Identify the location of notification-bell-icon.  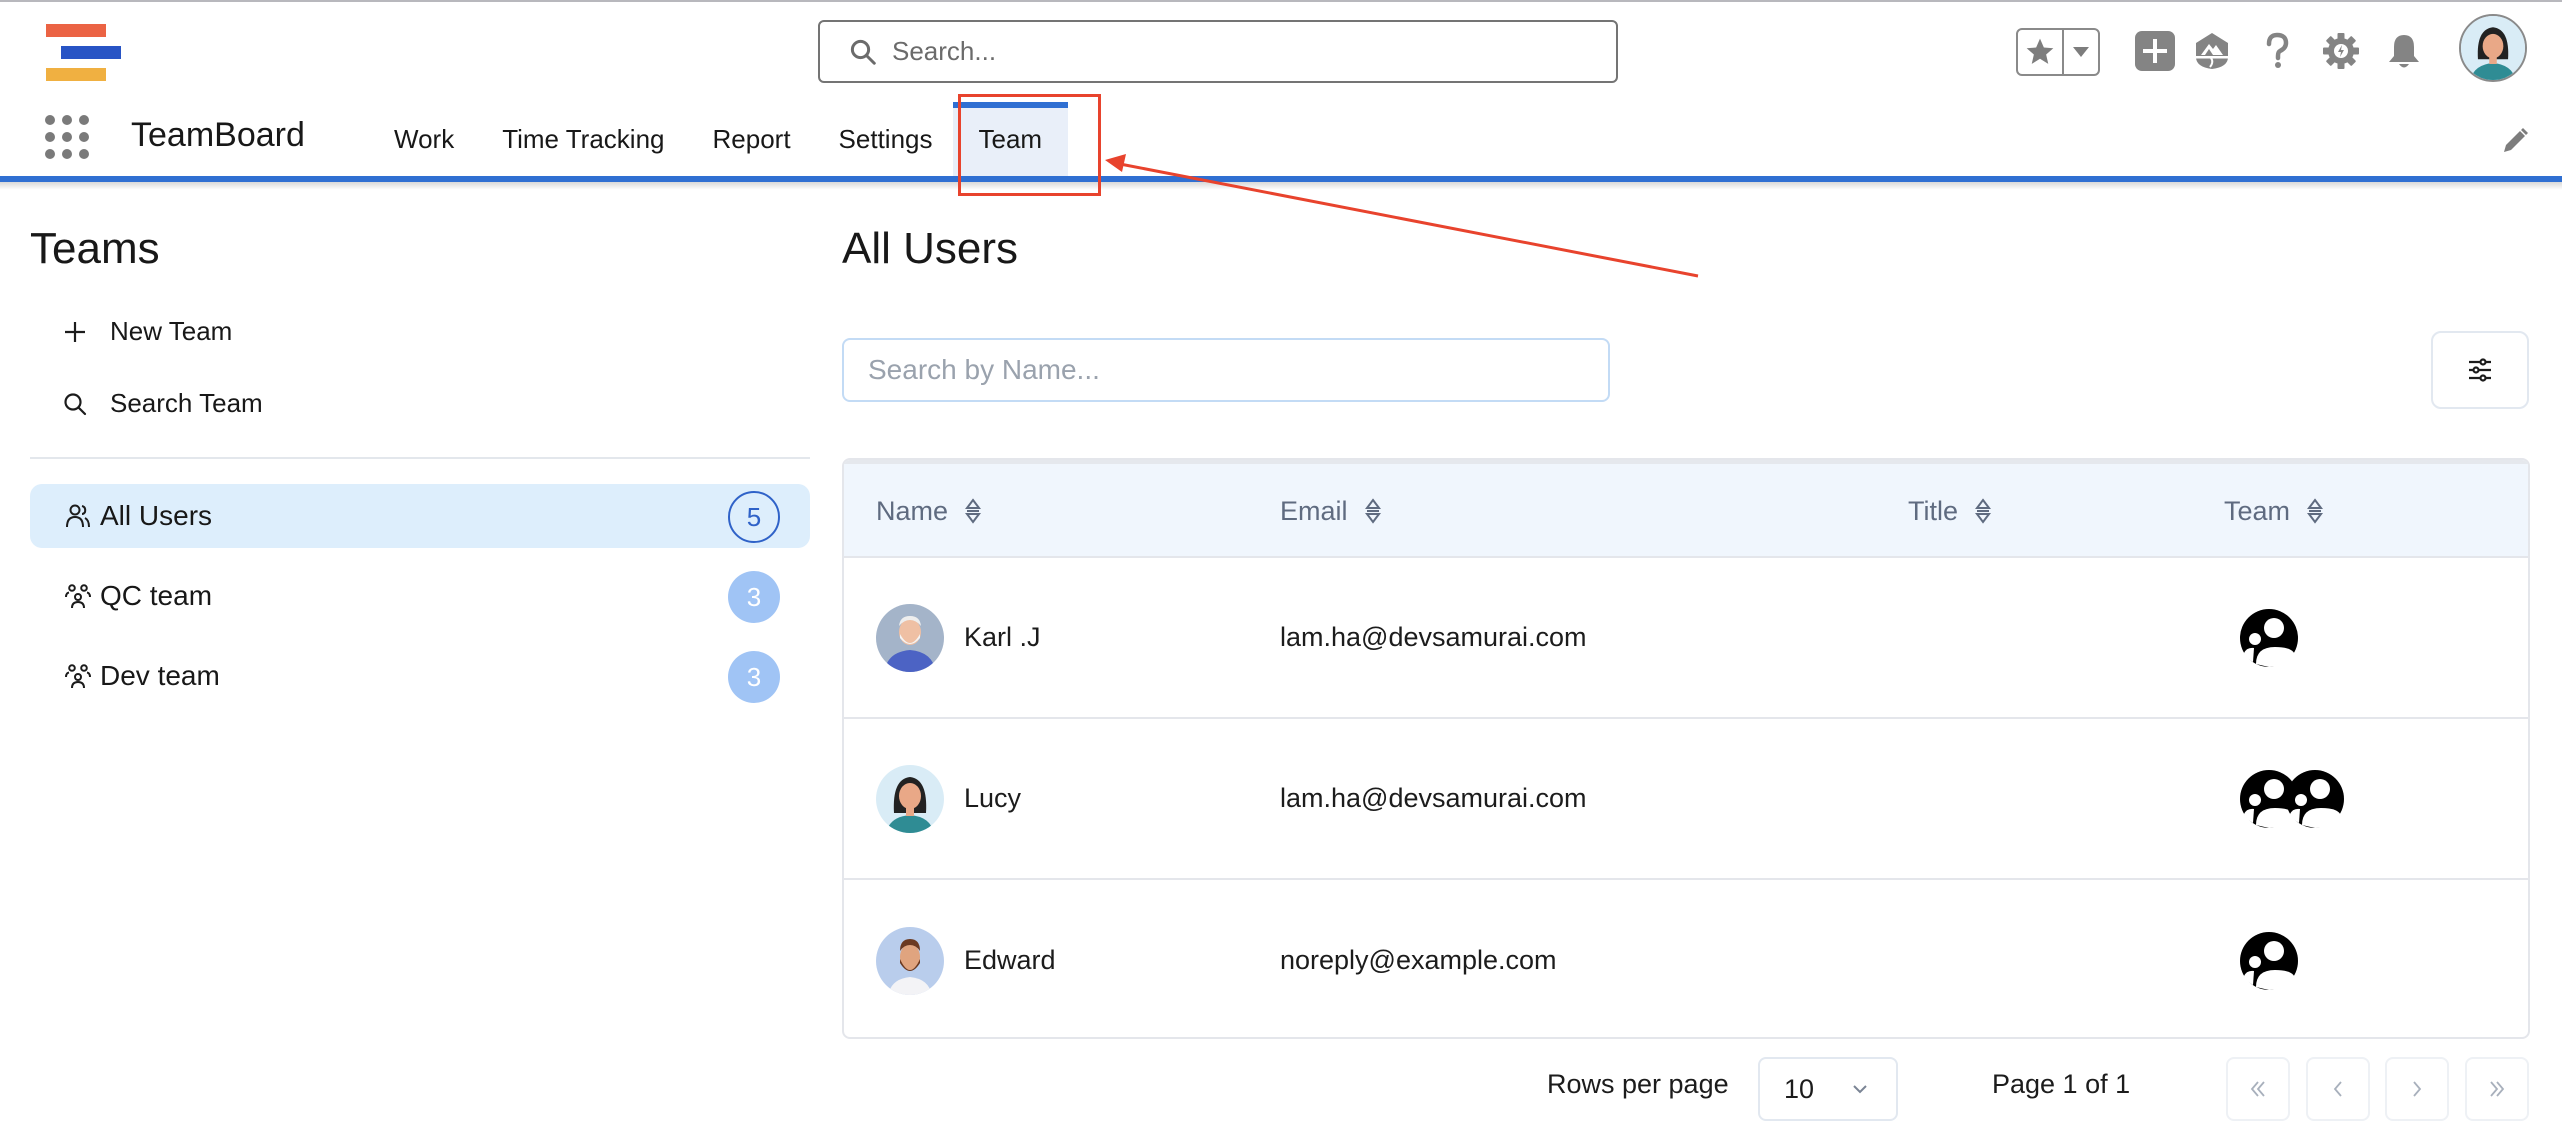
(2404, 51).